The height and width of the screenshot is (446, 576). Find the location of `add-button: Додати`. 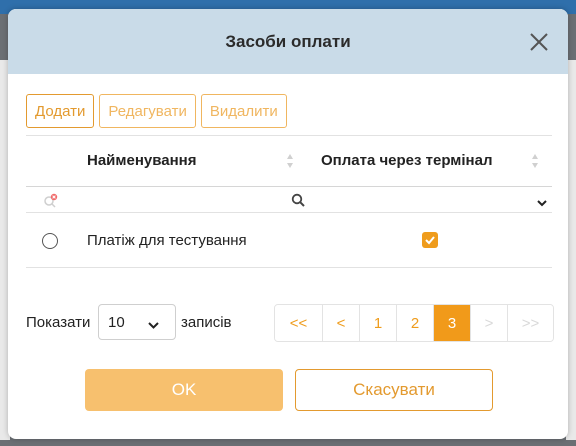

add-button: Додати is located at coordinates (60, 111).